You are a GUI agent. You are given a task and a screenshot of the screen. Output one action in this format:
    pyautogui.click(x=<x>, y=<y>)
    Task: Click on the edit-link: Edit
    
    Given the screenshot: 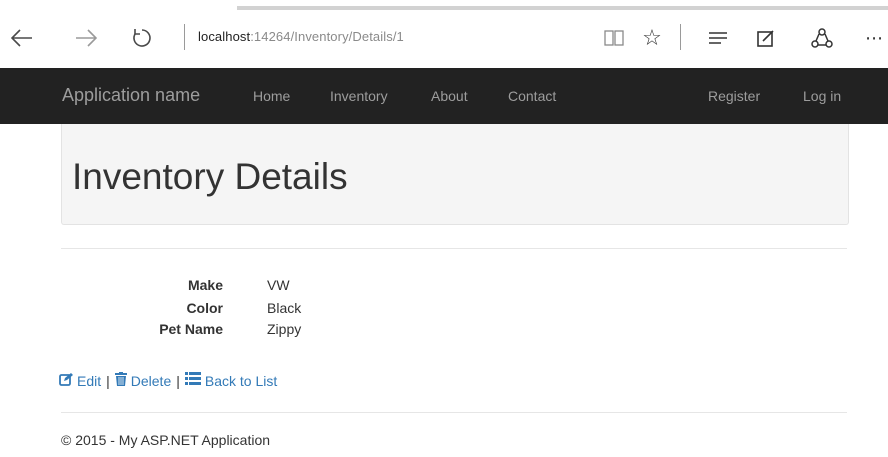 What is the action you would take?
    pyautogui.click(x=80, y=380)
    